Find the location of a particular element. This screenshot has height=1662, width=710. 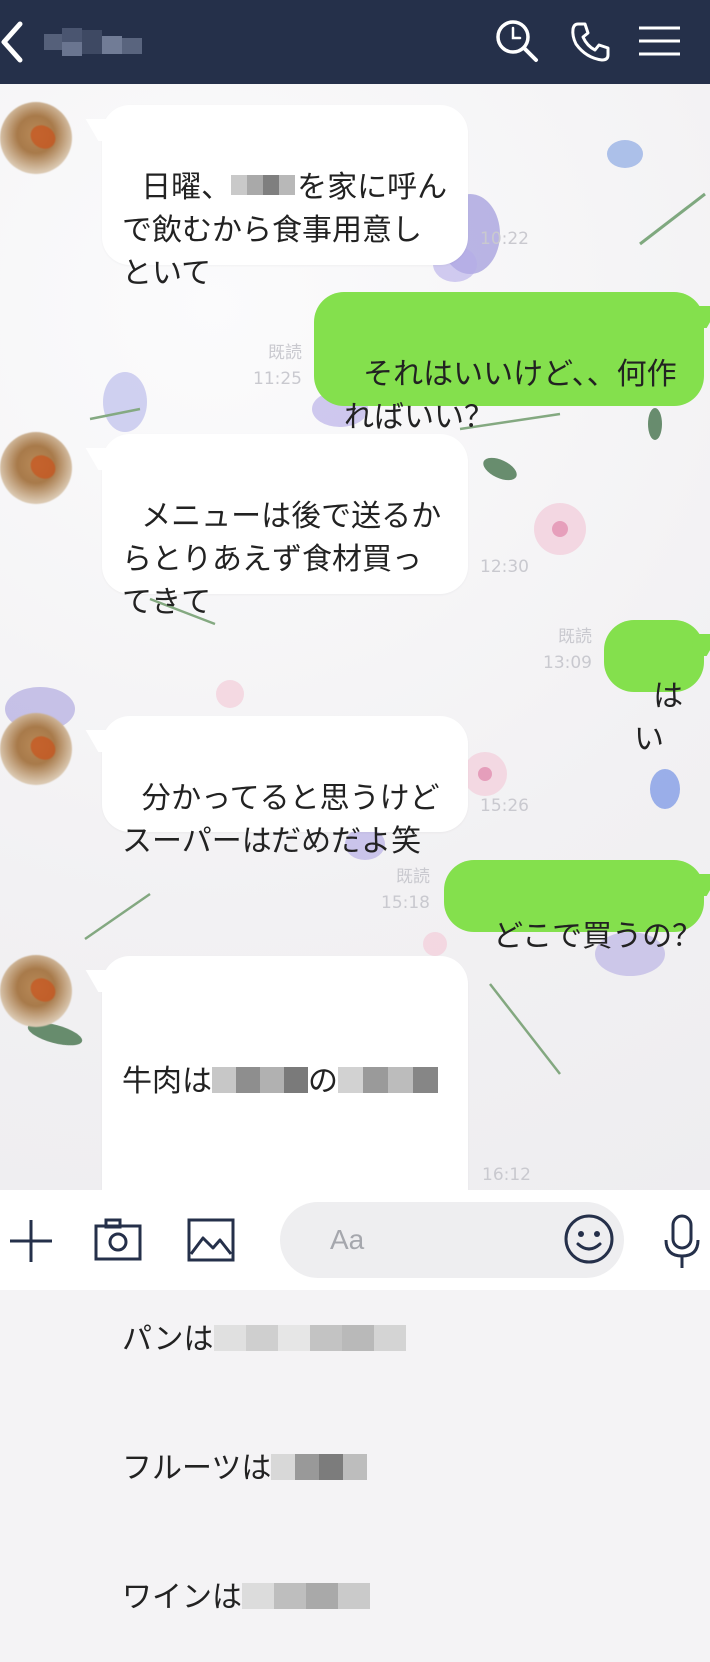

input-toolbar: Aa is located at coordinates (355, 1240).